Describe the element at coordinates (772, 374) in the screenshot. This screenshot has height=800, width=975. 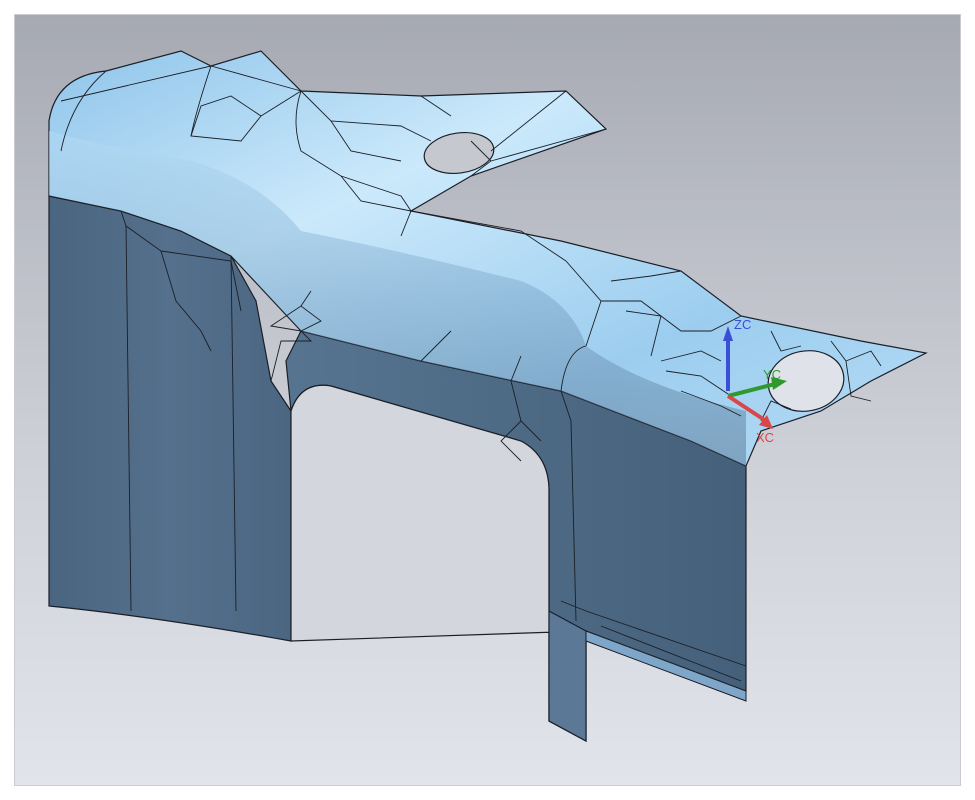
I see `yc-label: YC` at that location.